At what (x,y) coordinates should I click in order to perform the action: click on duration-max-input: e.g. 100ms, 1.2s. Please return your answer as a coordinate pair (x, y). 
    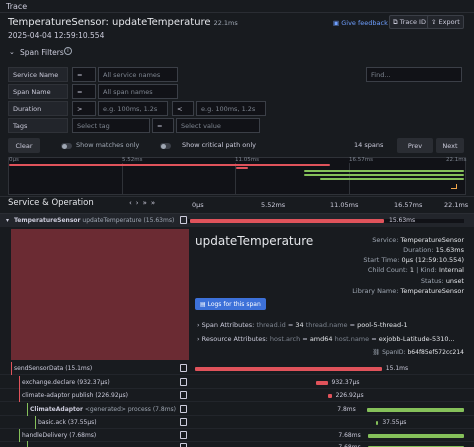
    Looking at the image, I should click on (231, 108).